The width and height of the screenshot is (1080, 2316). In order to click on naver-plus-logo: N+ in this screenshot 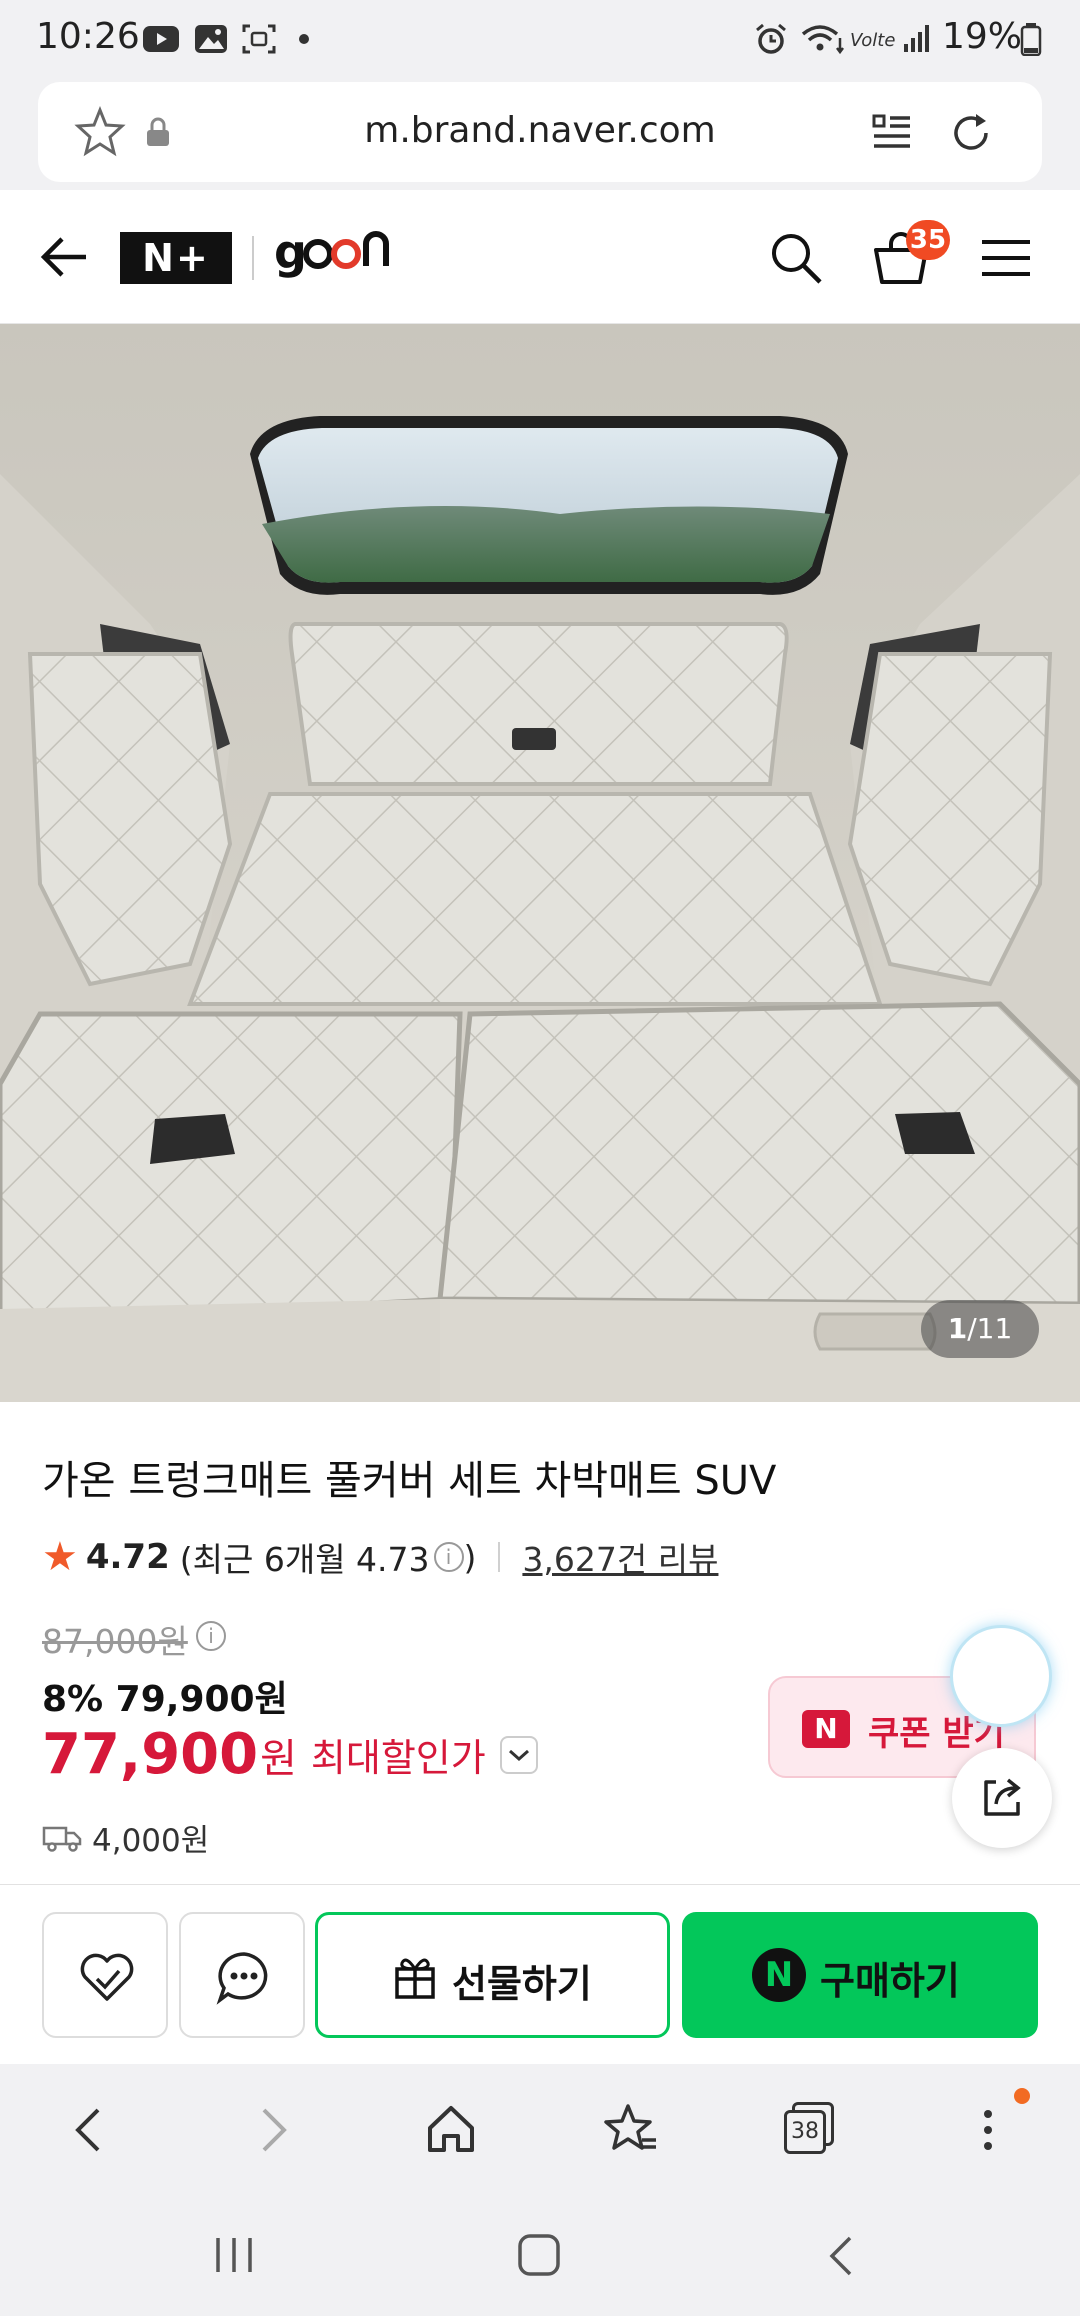, I will do `click(176, 258)`.